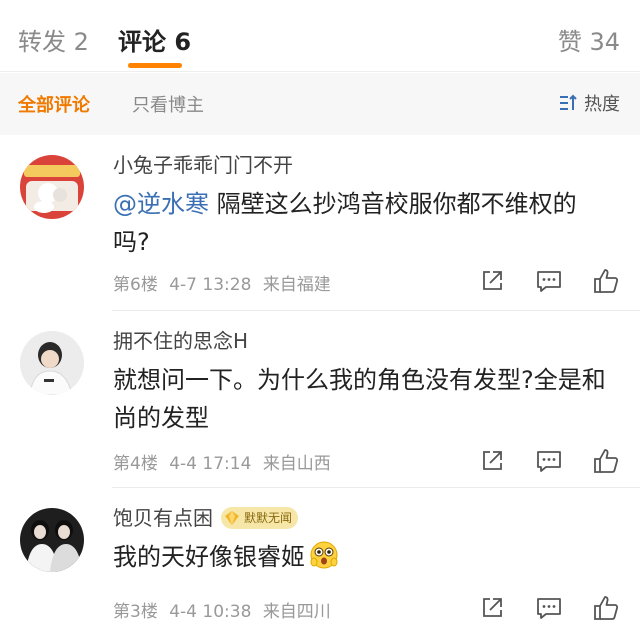 Image resolution: width=640 pixels, height=638 pixels. Describe the element at coordinates (589, 39) in the screenshot. I see `tab-likes: 赞 34` at that location.